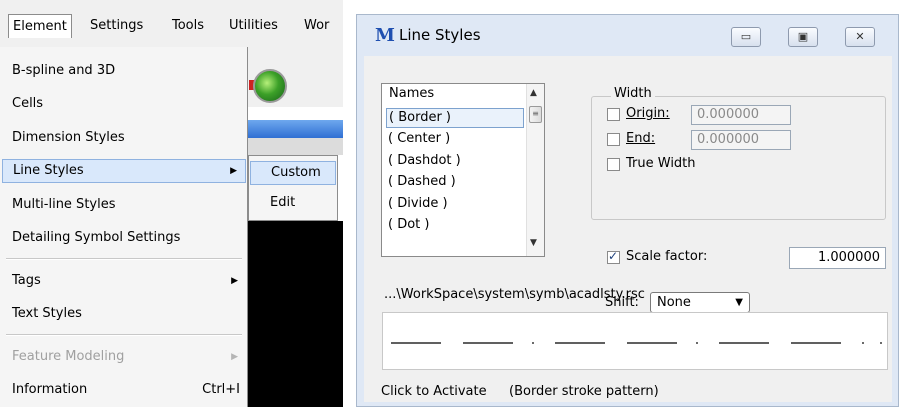 The height and width of the screenshot is (407, 899). I want to click on menu-item-tags: Tags ▶, so click(124, 281).